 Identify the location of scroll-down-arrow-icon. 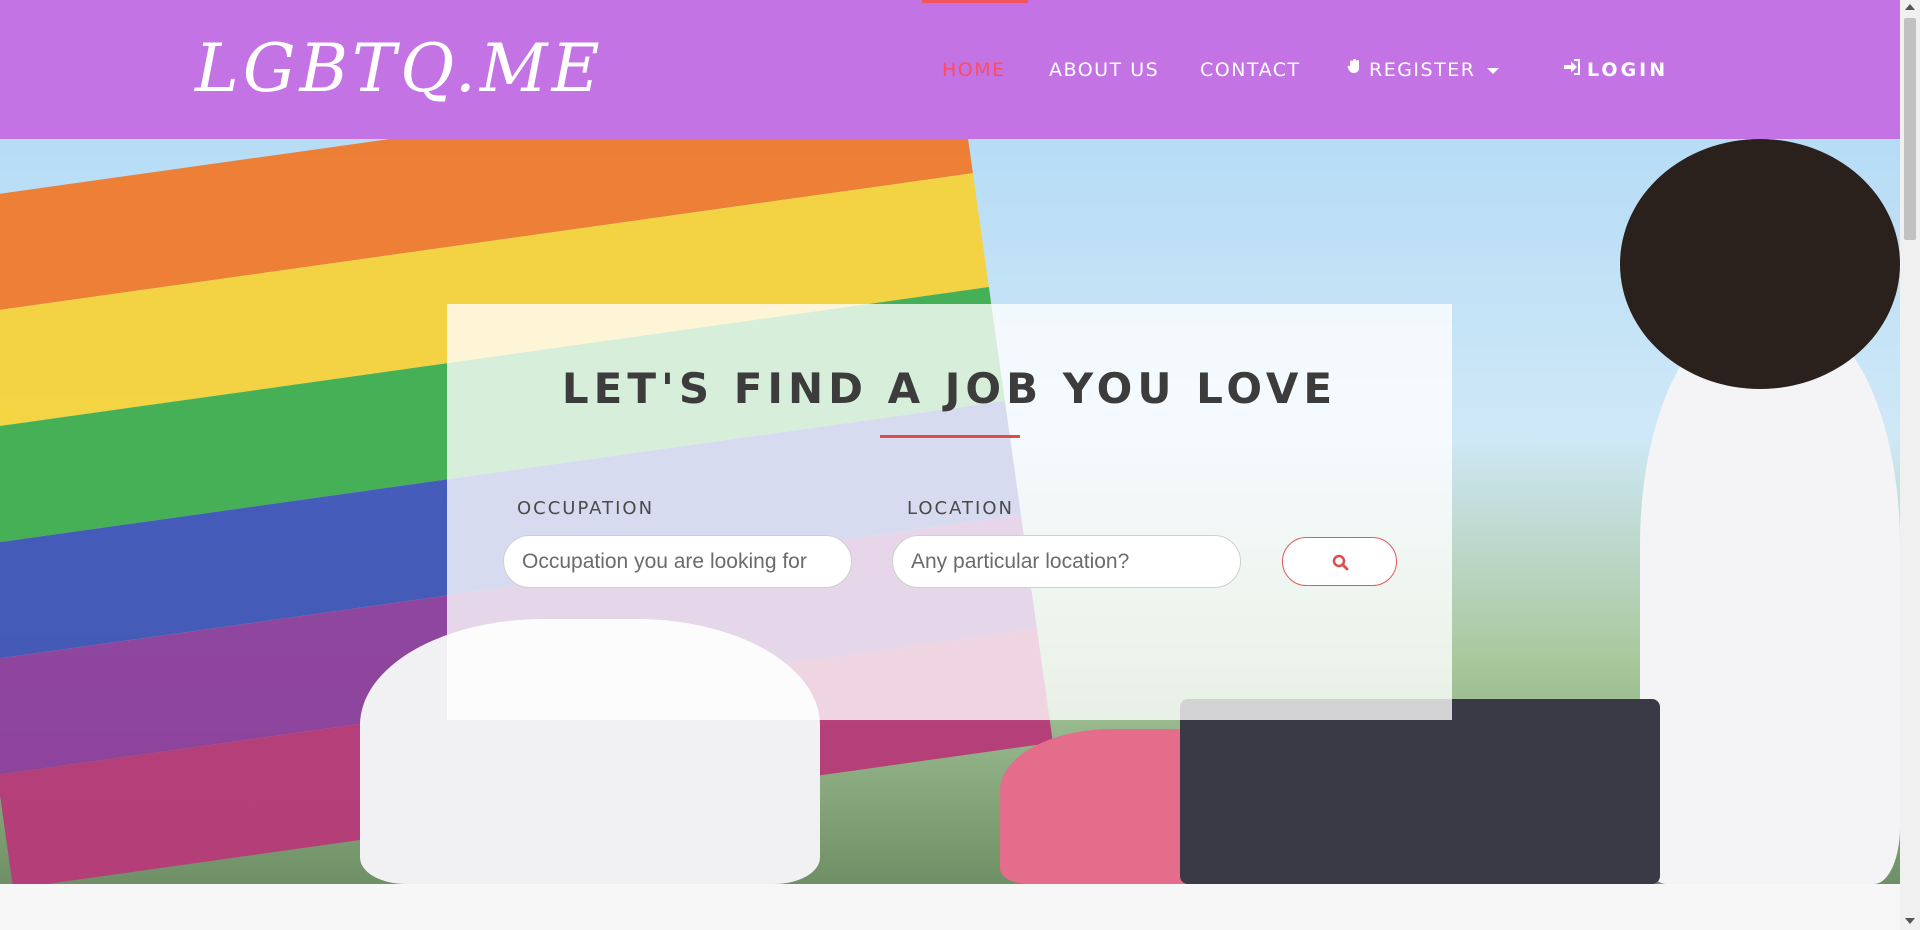
(1910, 921).